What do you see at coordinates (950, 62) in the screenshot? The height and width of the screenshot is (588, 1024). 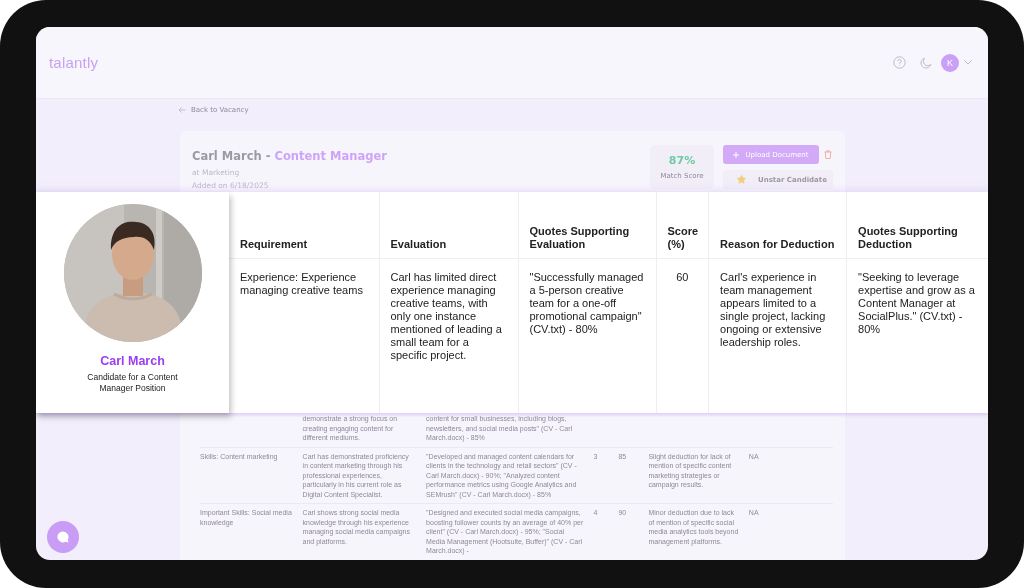 I see `user-avatar: K` at bounding box center [950, 62].